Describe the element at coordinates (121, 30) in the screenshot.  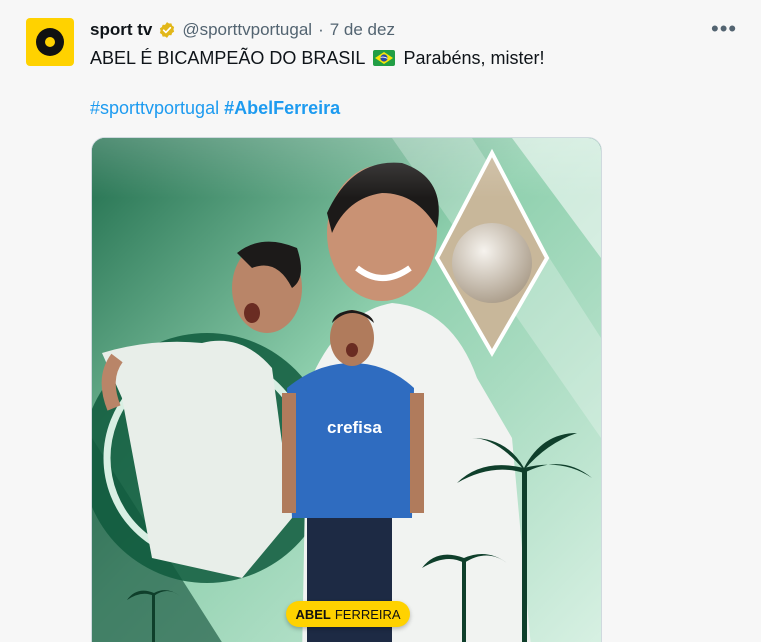
I see `author-name: sport tv` at that location.